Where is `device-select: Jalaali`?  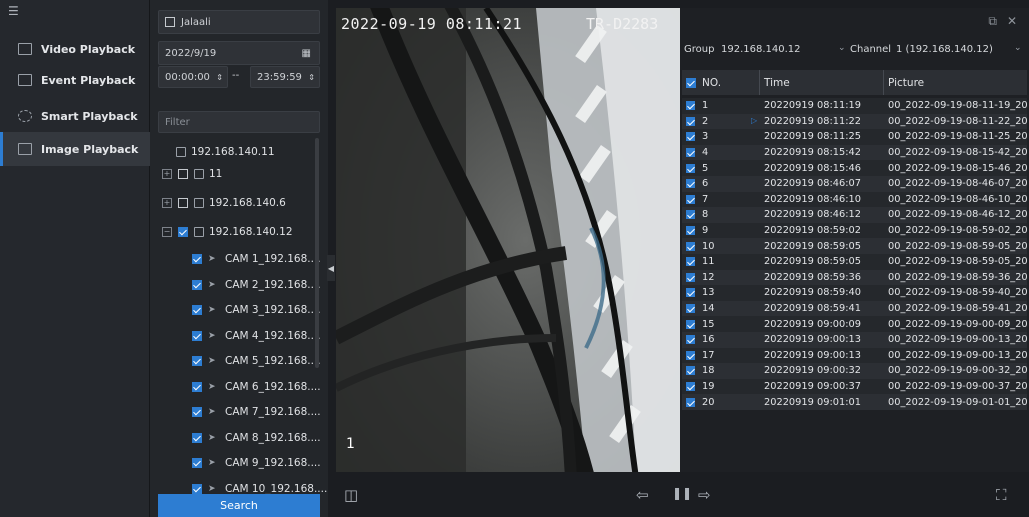 device-select: Jalaali is located at coordinates (239, 22).